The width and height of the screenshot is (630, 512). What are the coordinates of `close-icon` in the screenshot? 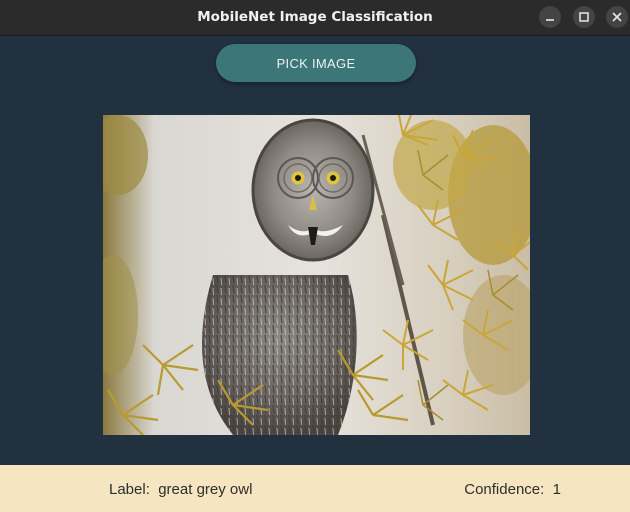 It's located at (617, 17).